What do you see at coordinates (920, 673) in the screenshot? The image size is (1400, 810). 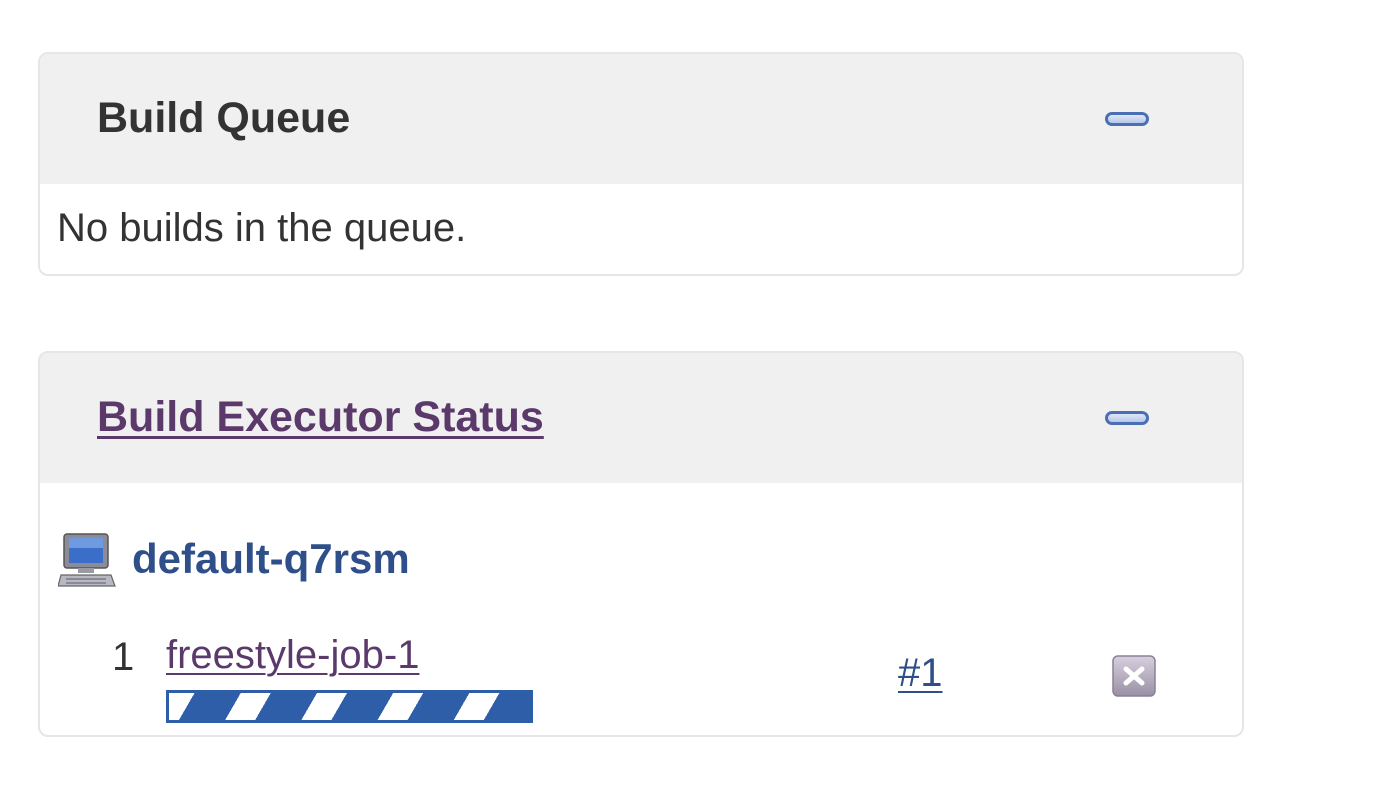 I see `build-number-link: #1` at bounding box center [920, 673].